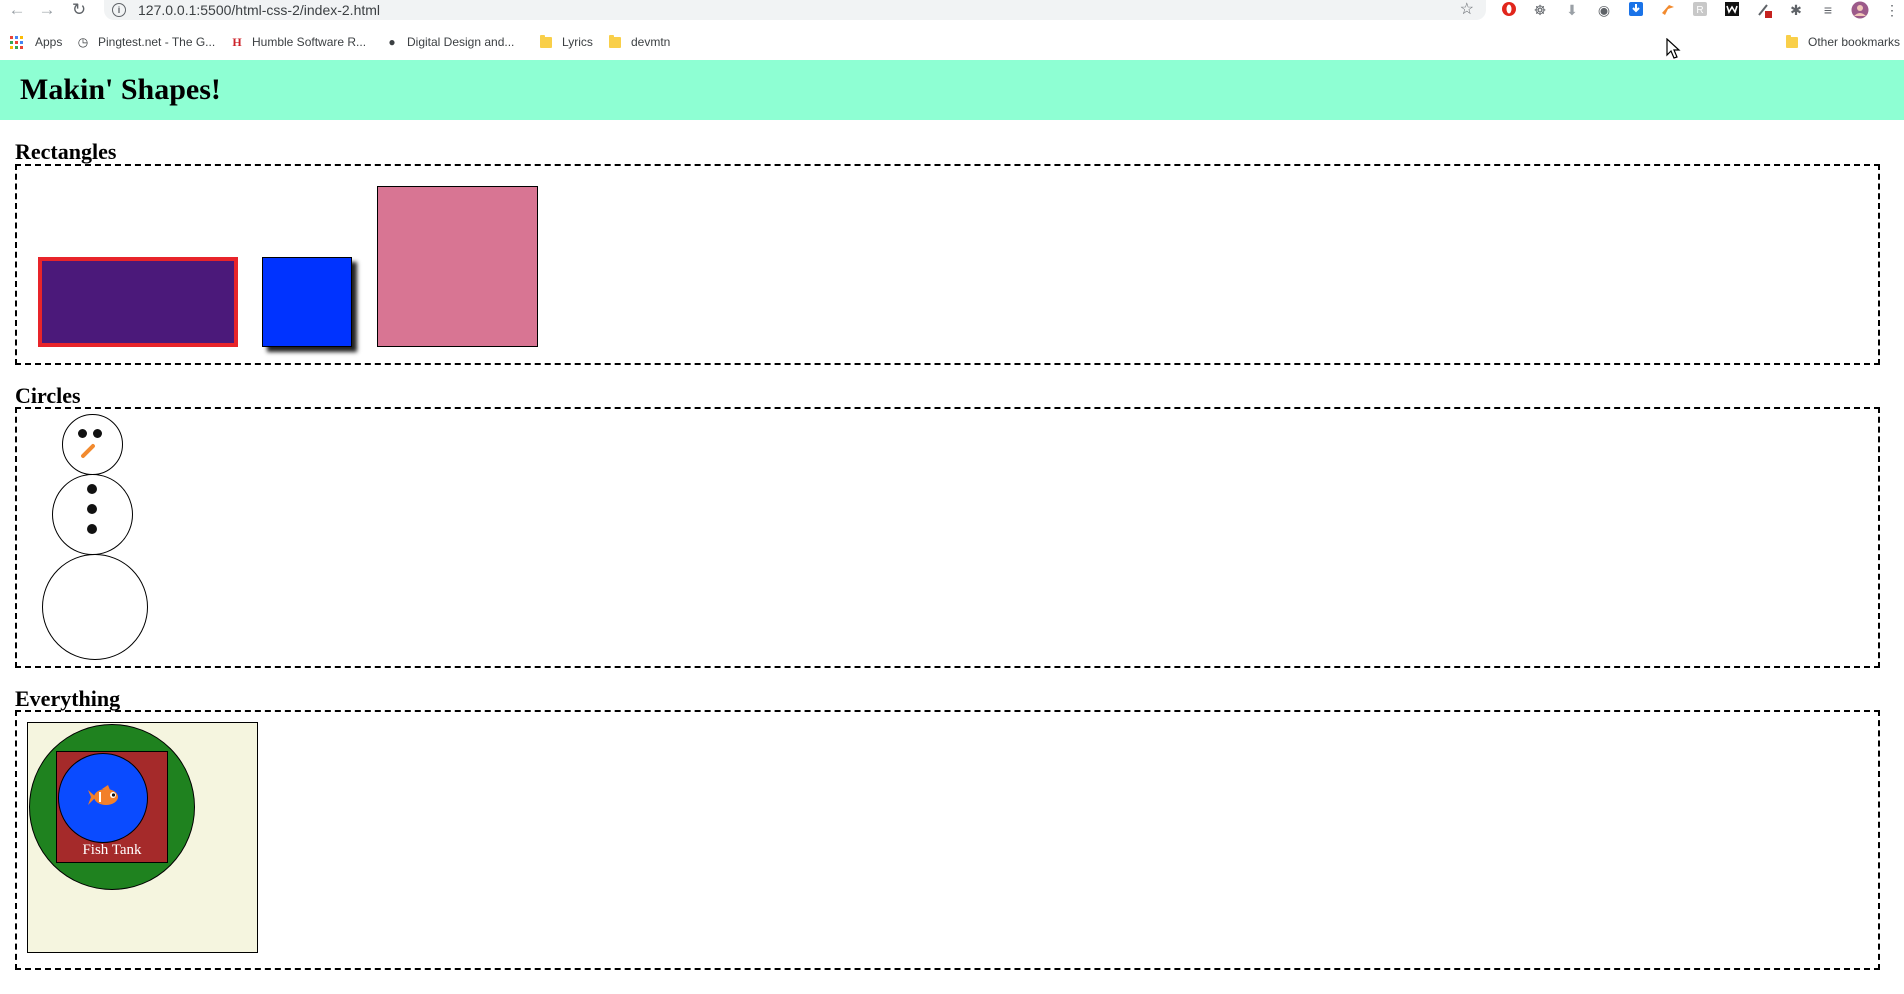 Image resolution: width=1904 pixels, height=994 pixels. Describe the element at coordinates (49, 42) in the screenshot. I see `bookmark-label: Apps` at that location.